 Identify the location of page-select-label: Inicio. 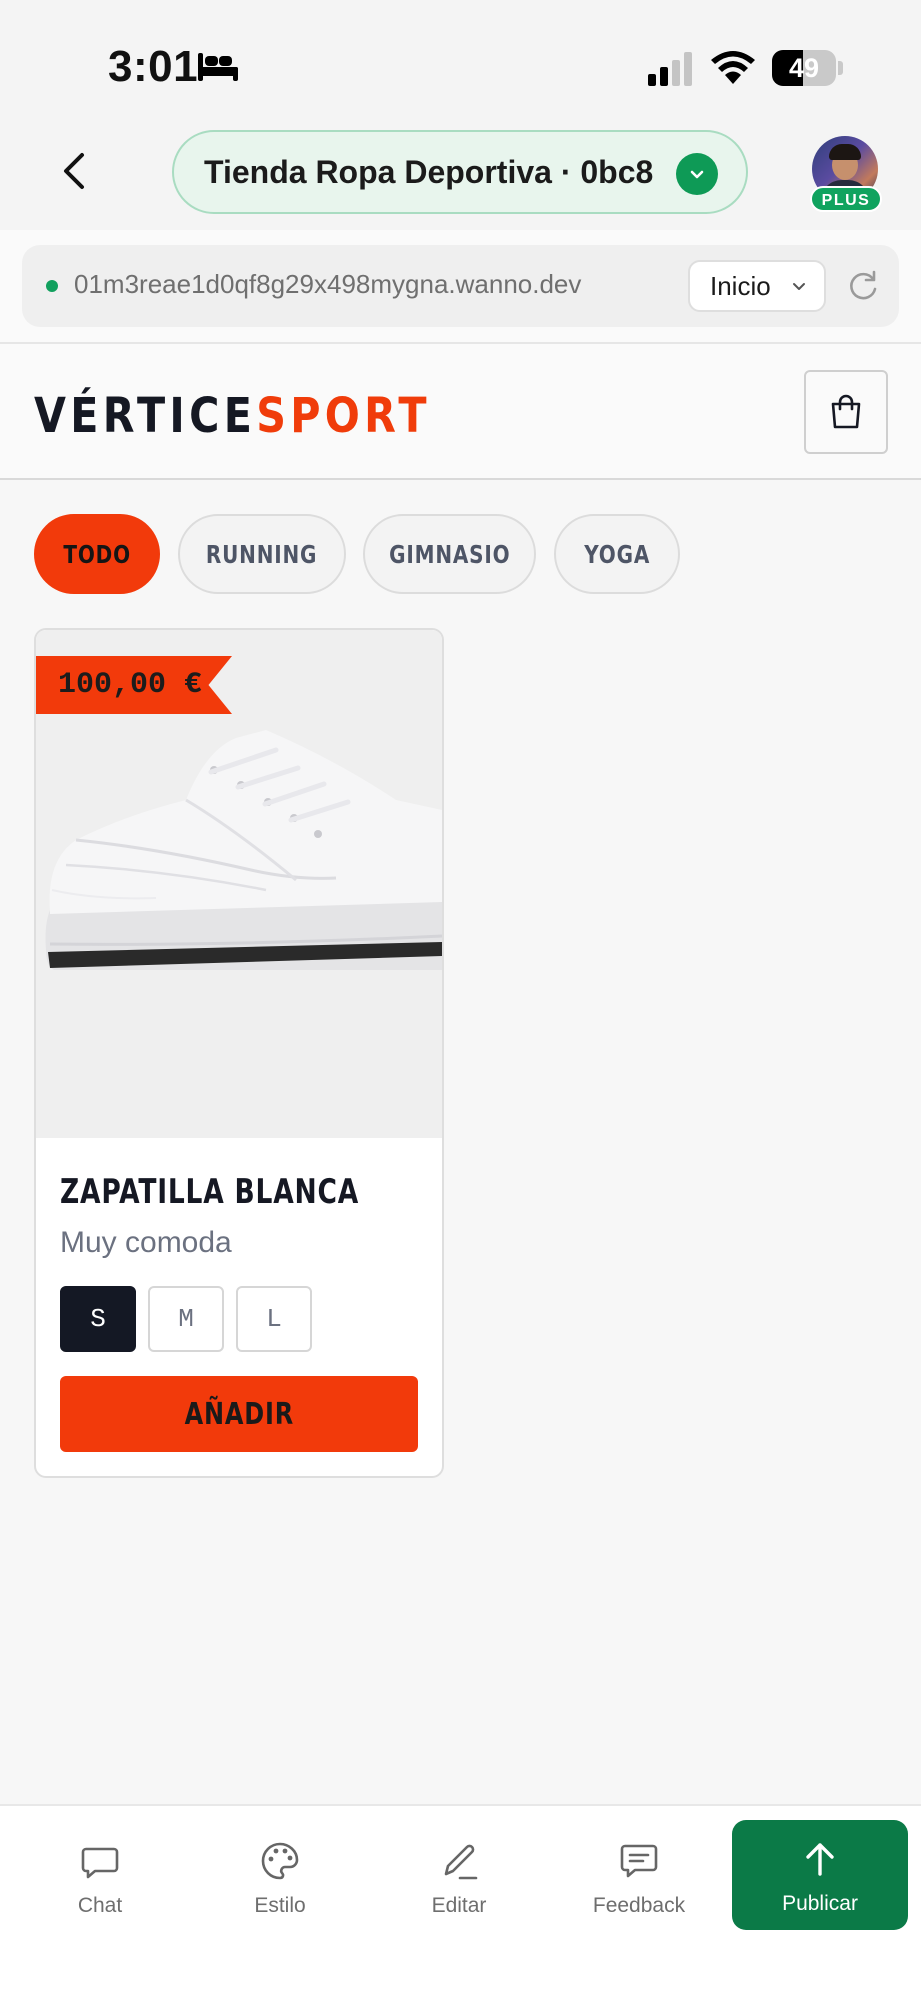
(740, 285).